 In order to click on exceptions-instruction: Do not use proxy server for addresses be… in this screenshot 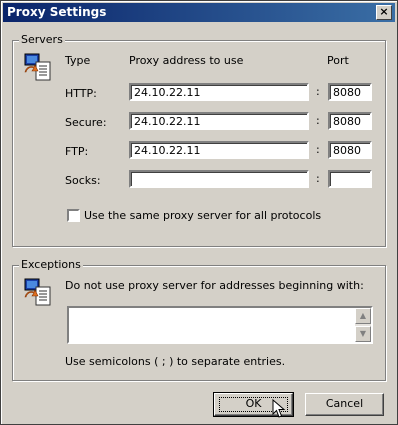, I will do `click(214, 285)`.